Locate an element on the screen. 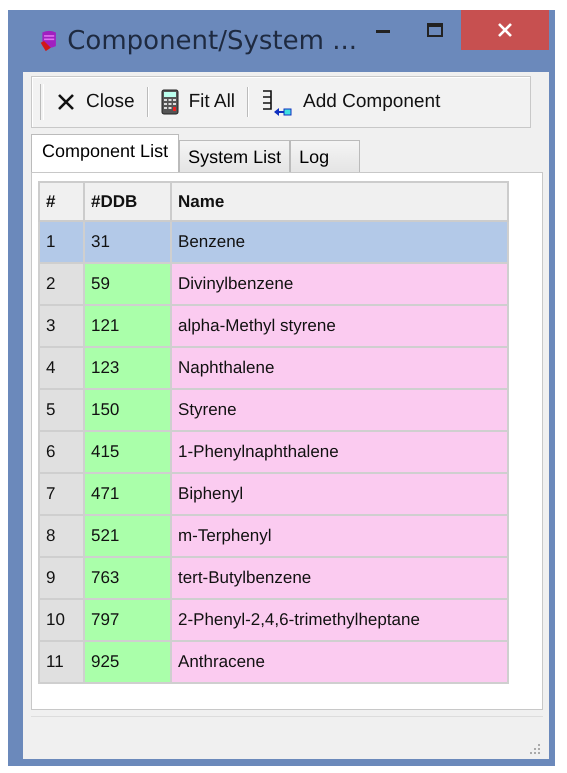  table-cell: 925 is located at coordinates (127, 662).